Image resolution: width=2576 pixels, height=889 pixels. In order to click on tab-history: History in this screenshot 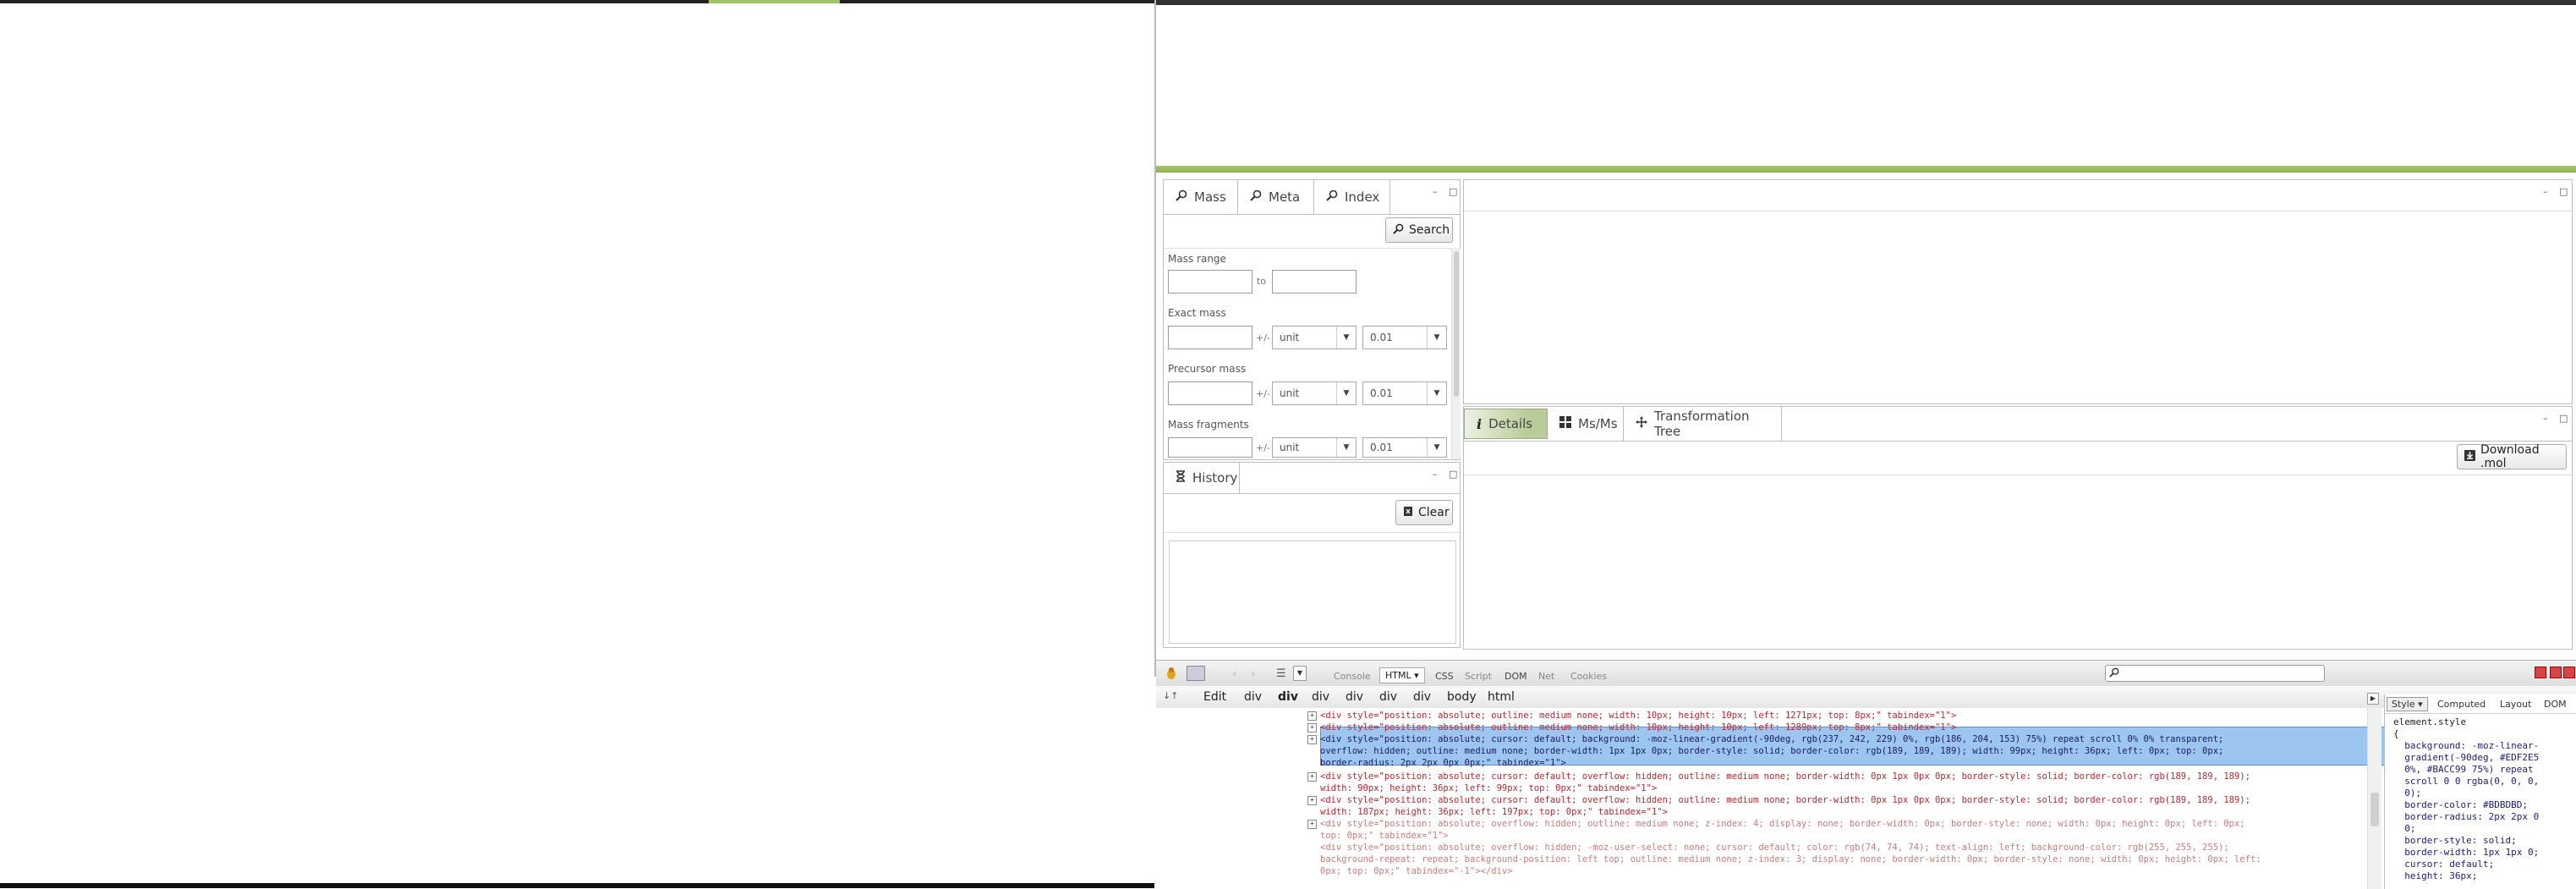, I will do `click(1202, 478)`.